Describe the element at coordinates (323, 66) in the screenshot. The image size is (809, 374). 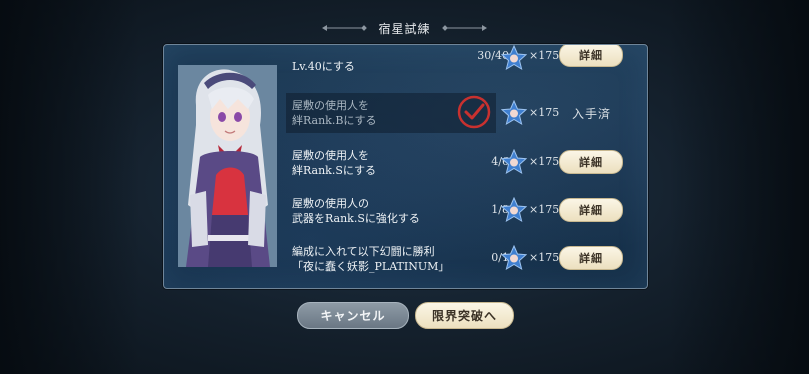
I see `mission-text-line1: Lv.40にする` at that location.